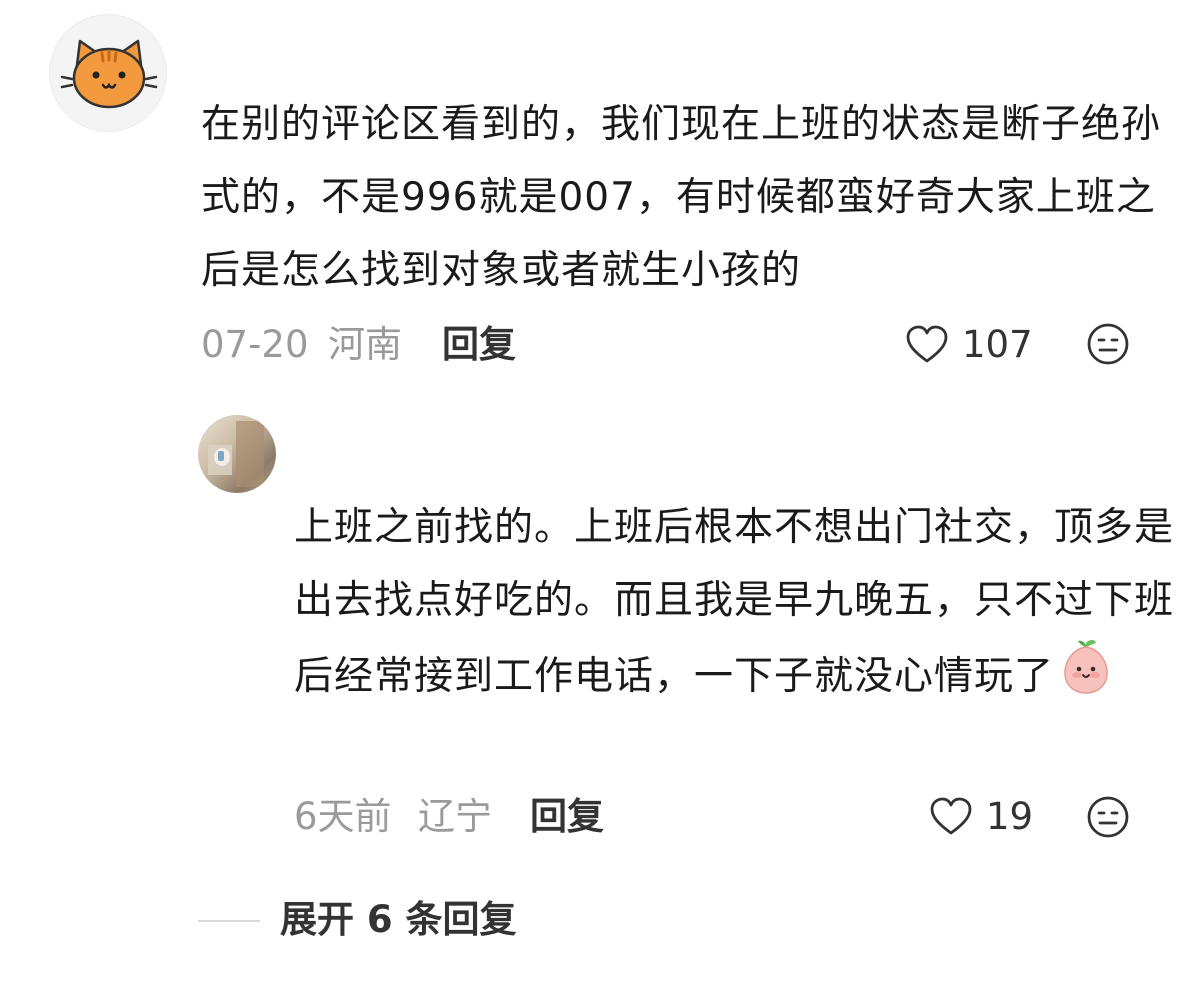 Image resolution: width=1200 pixels, height=990 pixels. I want to click on commenter-avatar, so click(108, 73).